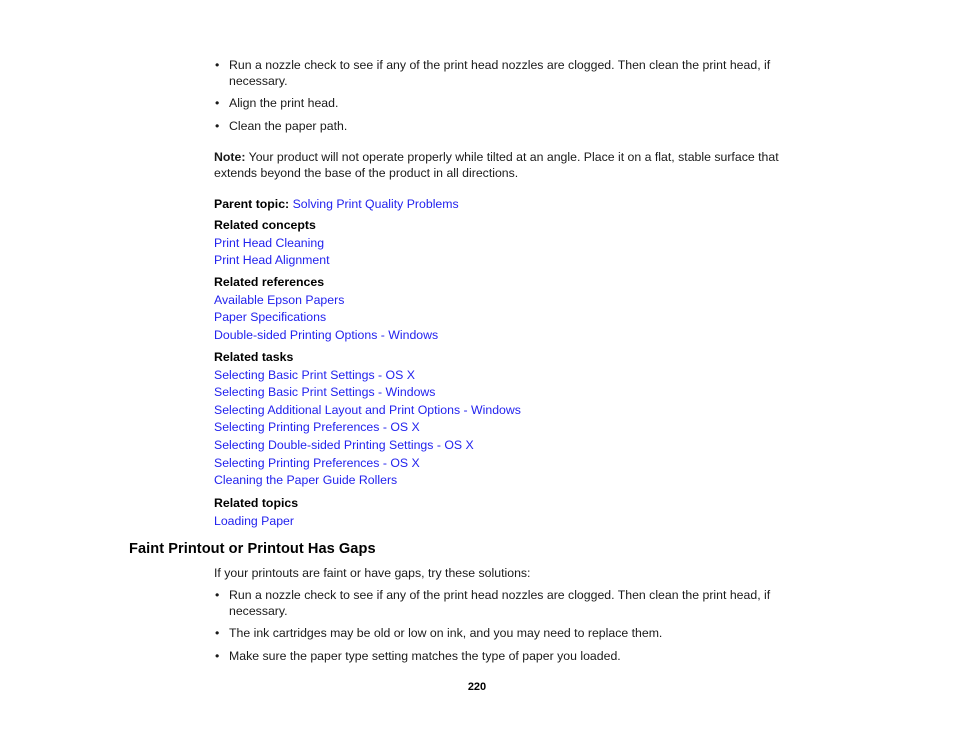  I want to click on related-tasks-heading: Related tasks, so click(254, 357).